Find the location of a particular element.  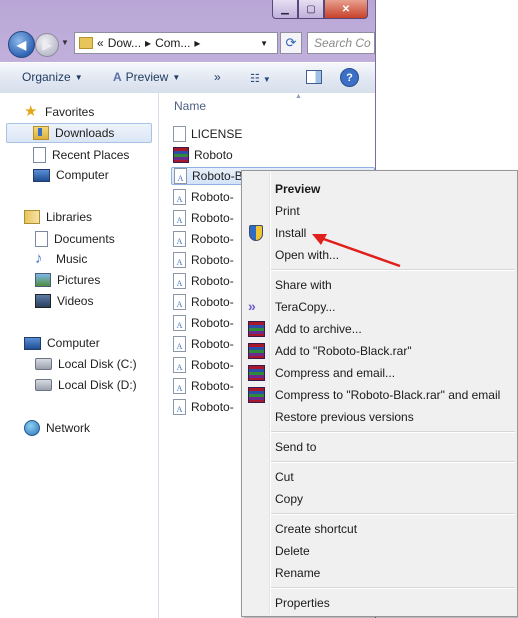

chevron-down-icon: ▼ is located at coordinates (176, 77).